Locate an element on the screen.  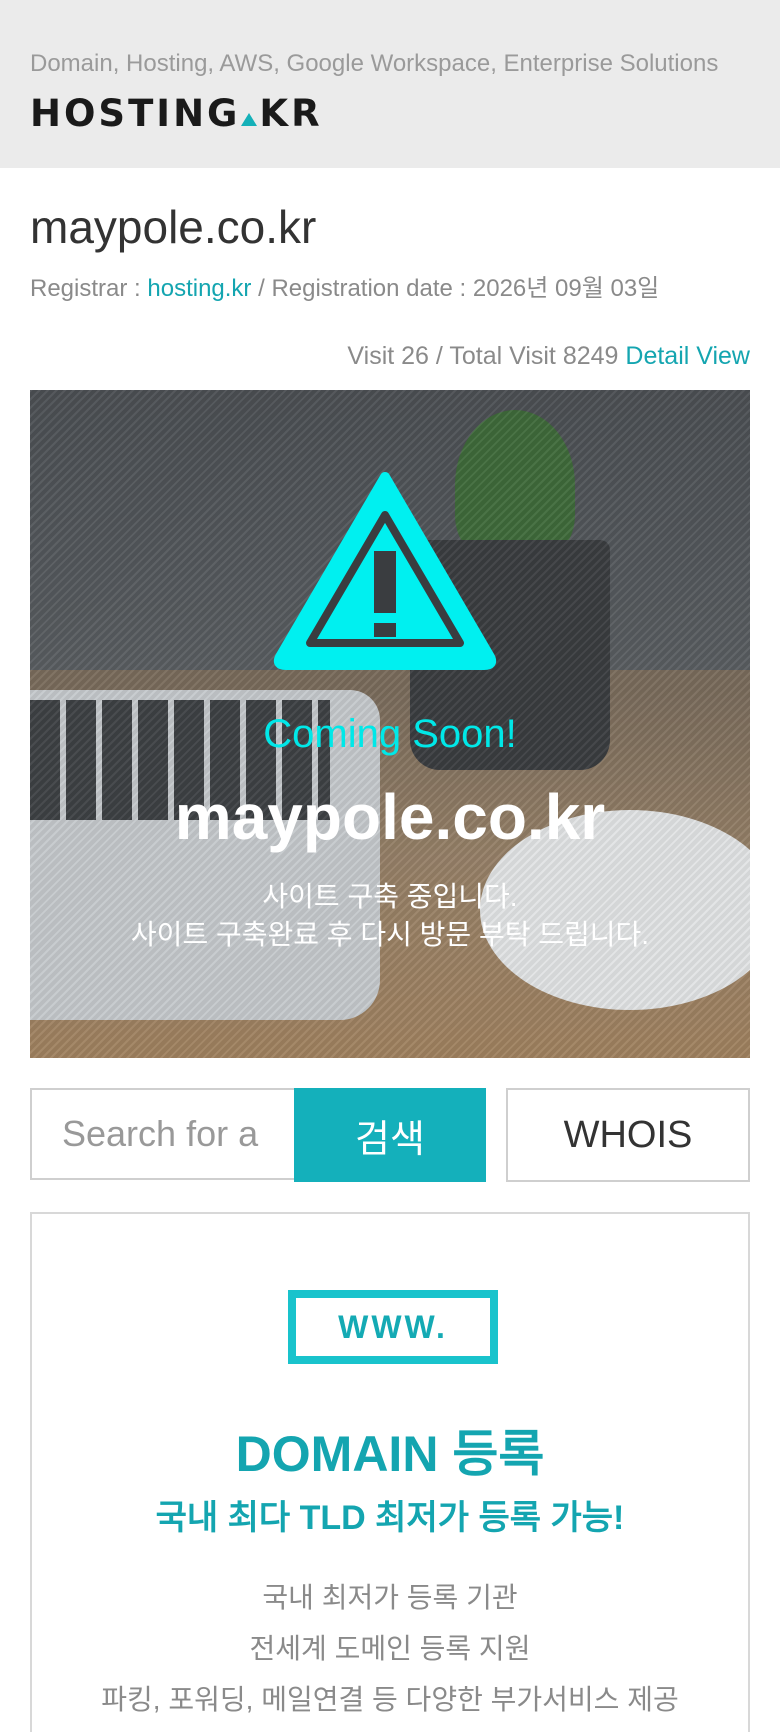
logo-dot-icon is located at coordinates (249, 119).